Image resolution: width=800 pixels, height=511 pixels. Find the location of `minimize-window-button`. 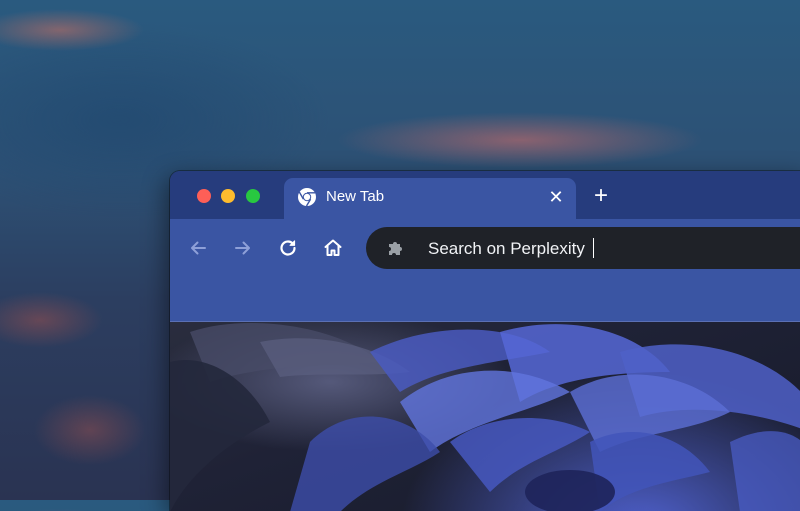

minimize-window-button is located at coordinates (228, 196).